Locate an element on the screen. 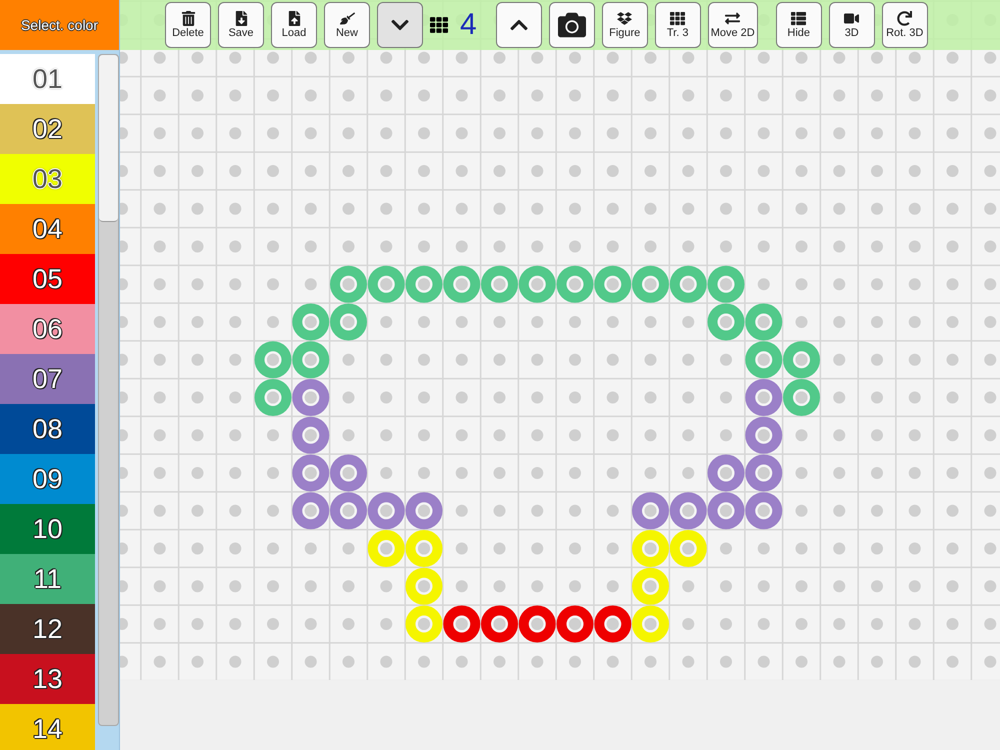 The height and width of the screenshot is (750, 1000). color-swatch: 05 is located at coordinates (47, 279).